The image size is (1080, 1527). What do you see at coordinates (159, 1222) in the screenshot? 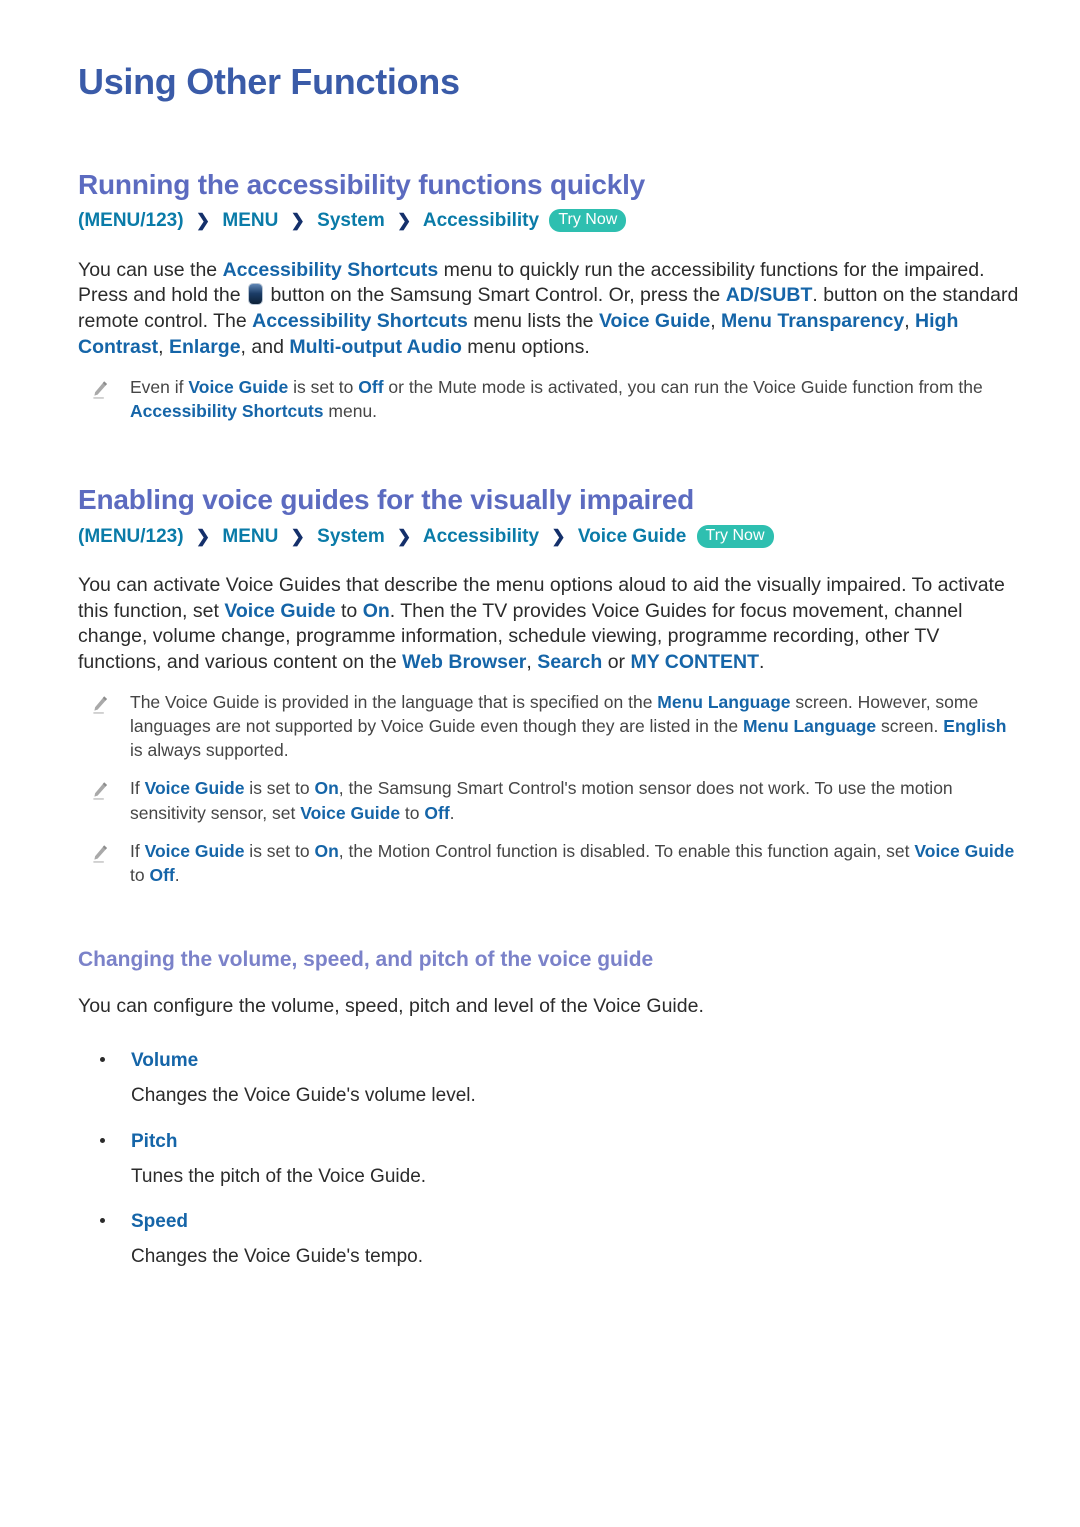
I see `list-item-label-speed: Speed` at bounding box center [159, 1222].